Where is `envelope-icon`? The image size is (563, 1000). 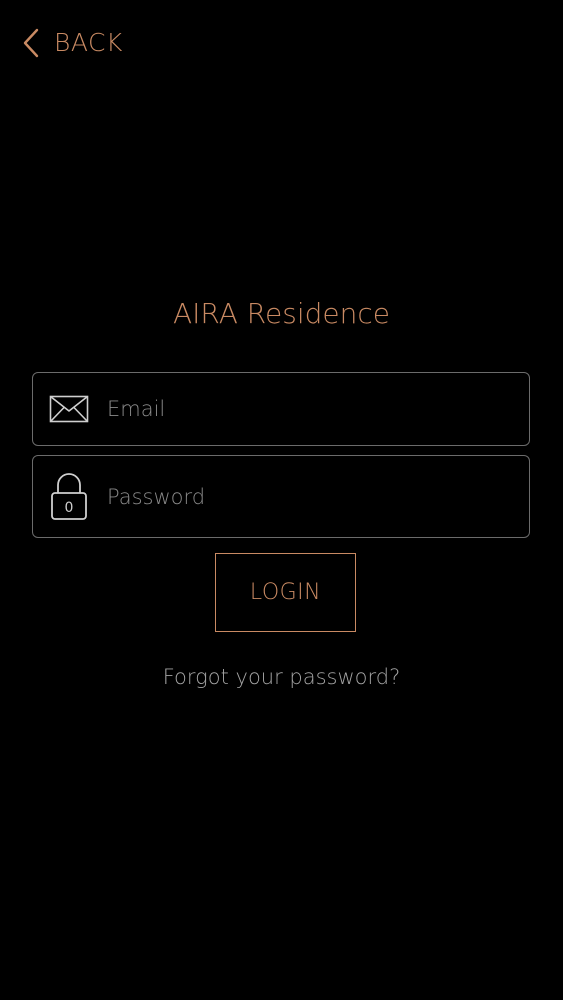
envelope-icon is located at coordinates (69, 409).